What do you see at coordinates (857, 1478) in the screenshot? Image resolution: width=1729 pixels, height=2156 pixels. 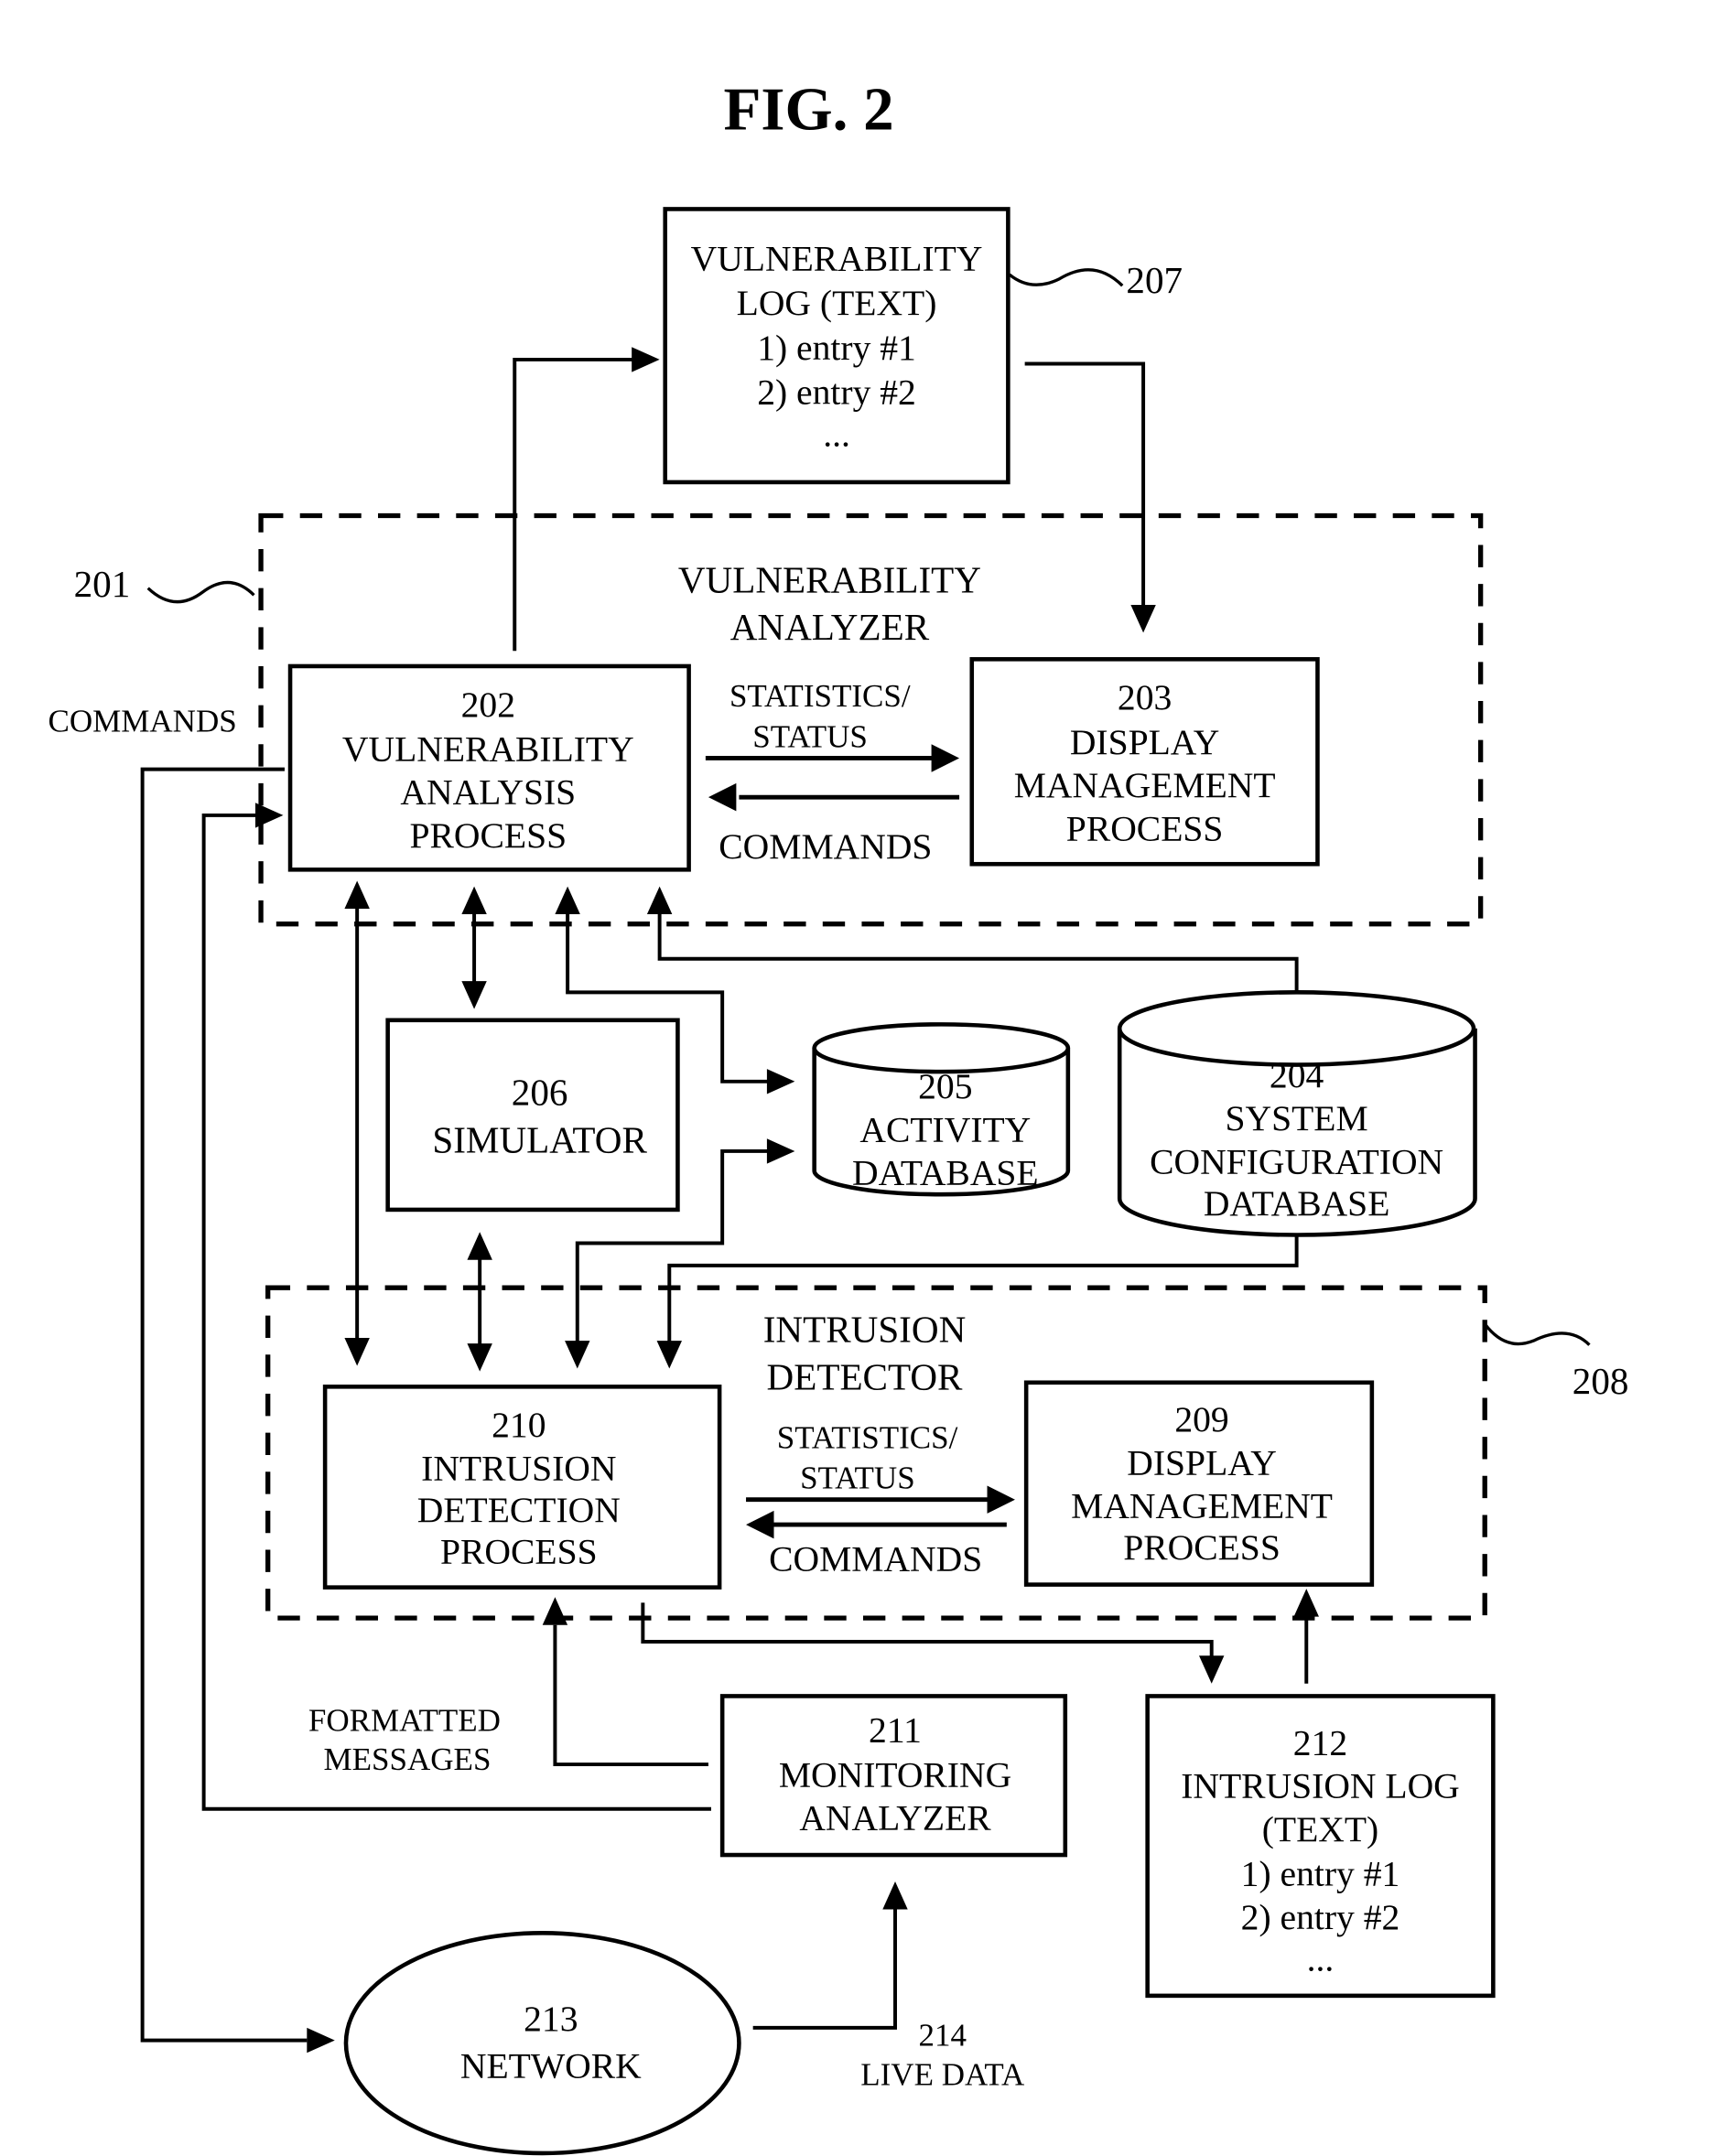 I see `stats-bottom-line-2: STATUS` at bounding box center [857, 1478].